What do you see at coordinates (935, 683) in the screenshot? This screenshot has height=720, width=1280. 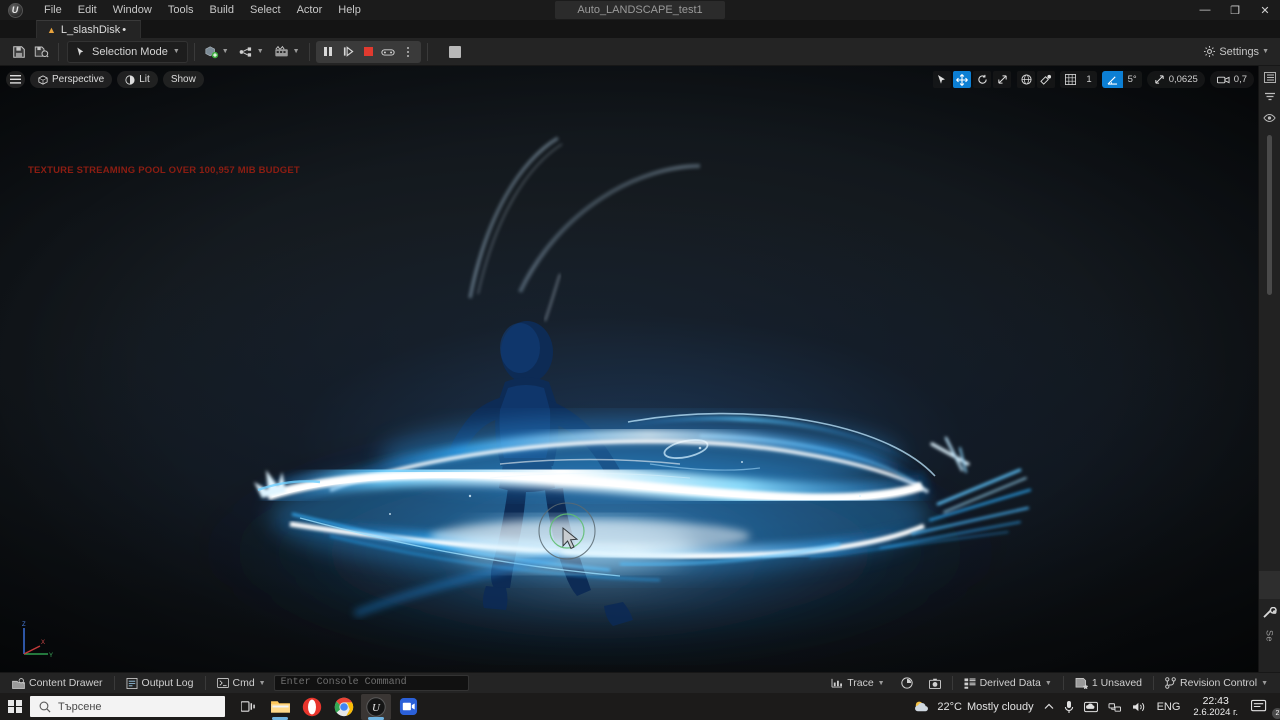 I see `snapshot-button` at bounding box center [935, 683].